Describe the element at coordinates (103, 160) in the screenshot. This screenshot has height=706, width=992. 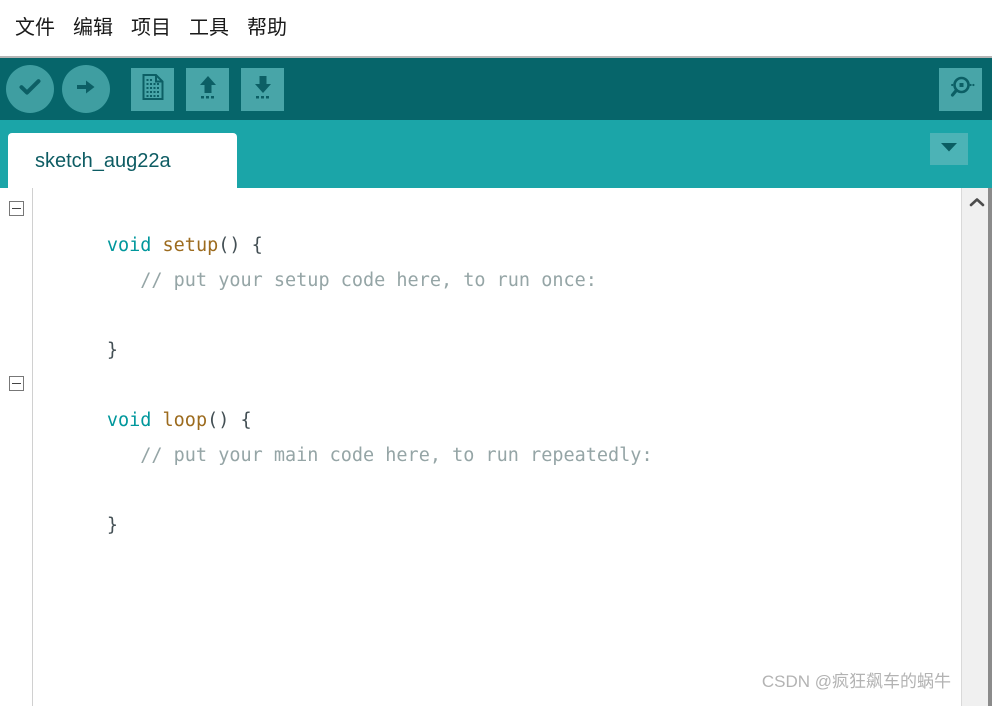
I see `tab-label: sketch_aug22a` at that location.